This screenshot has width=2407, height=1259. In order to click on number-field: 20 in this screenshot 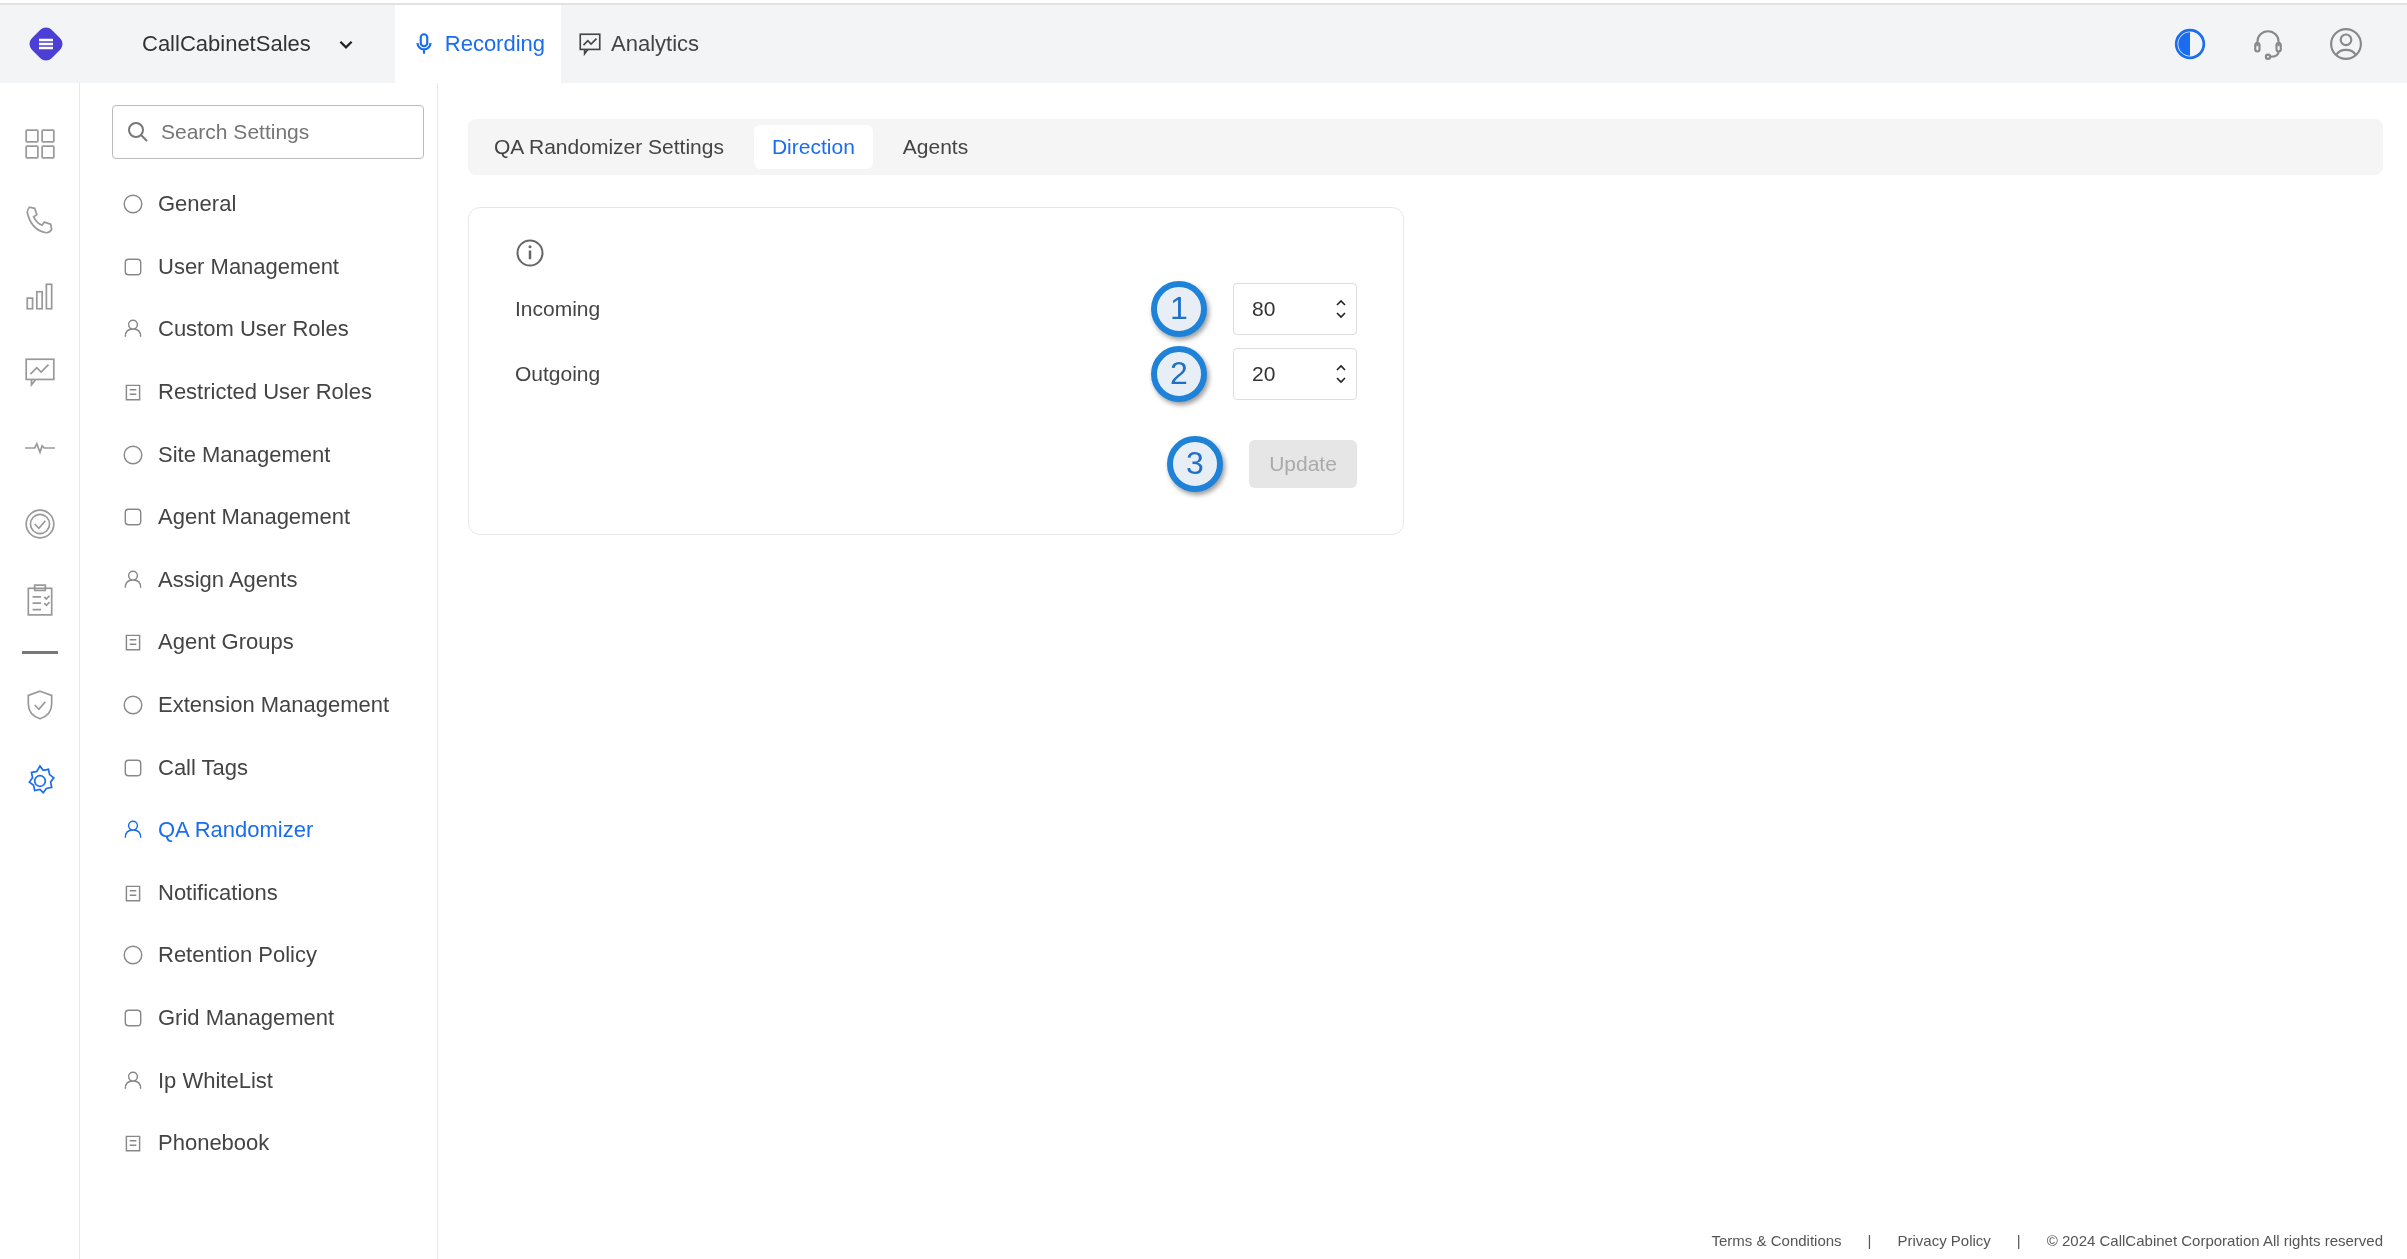, I will do `click(1295, 373)`.